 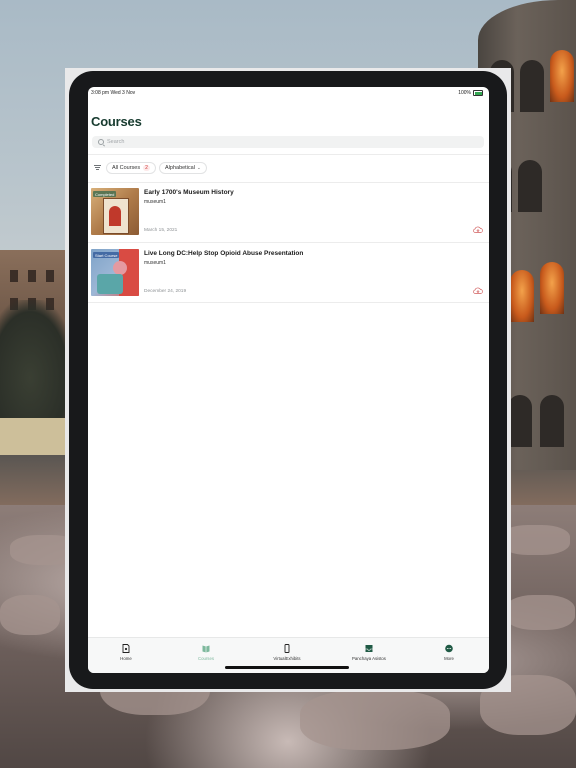 What do you see at coordinates (126, 658) in the screenshot?
I see `tab-label: Home` at bounding box center [126, 658].